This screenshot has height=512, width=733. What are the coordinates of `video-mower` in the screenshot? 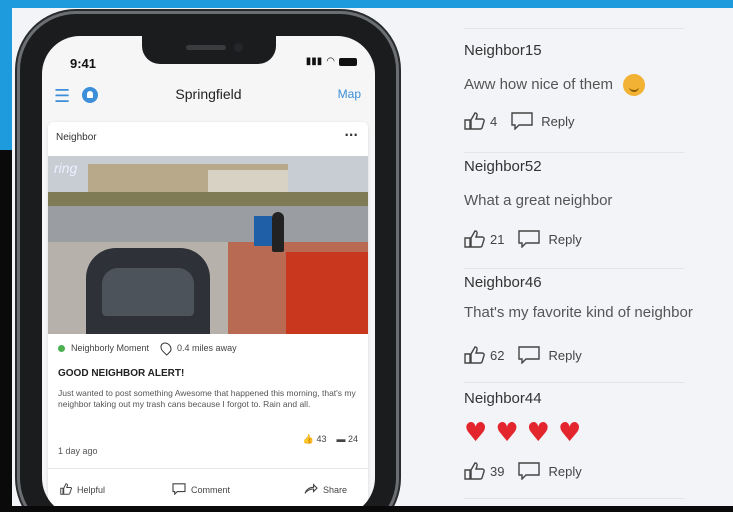 It's located at (327, 293).